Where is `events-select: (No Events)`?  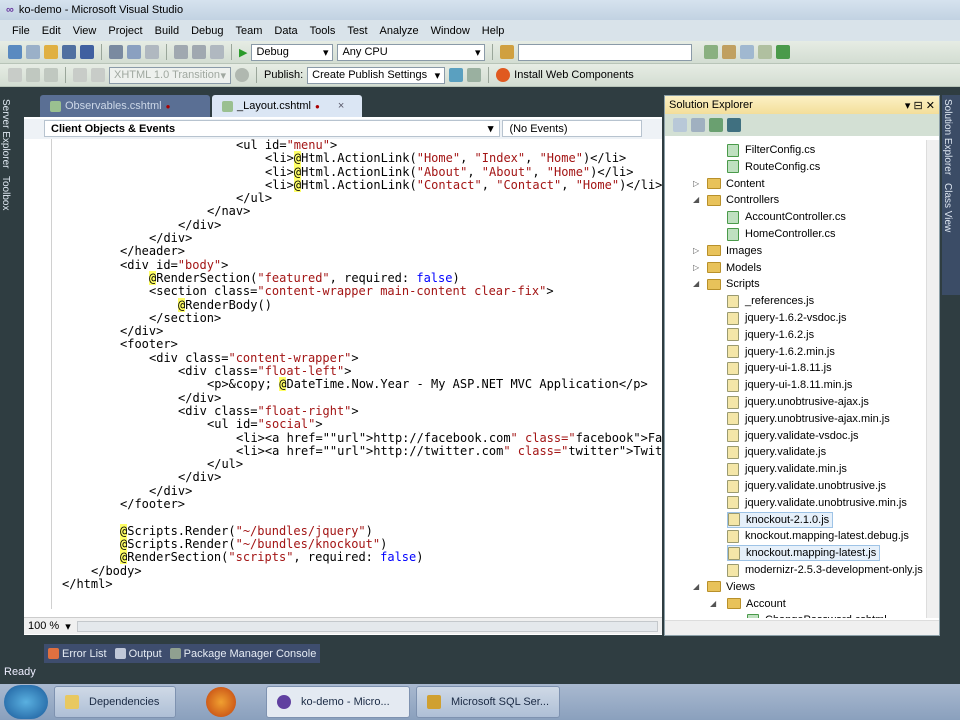
events-select: (No Events) is located at coordinates (572, 128).